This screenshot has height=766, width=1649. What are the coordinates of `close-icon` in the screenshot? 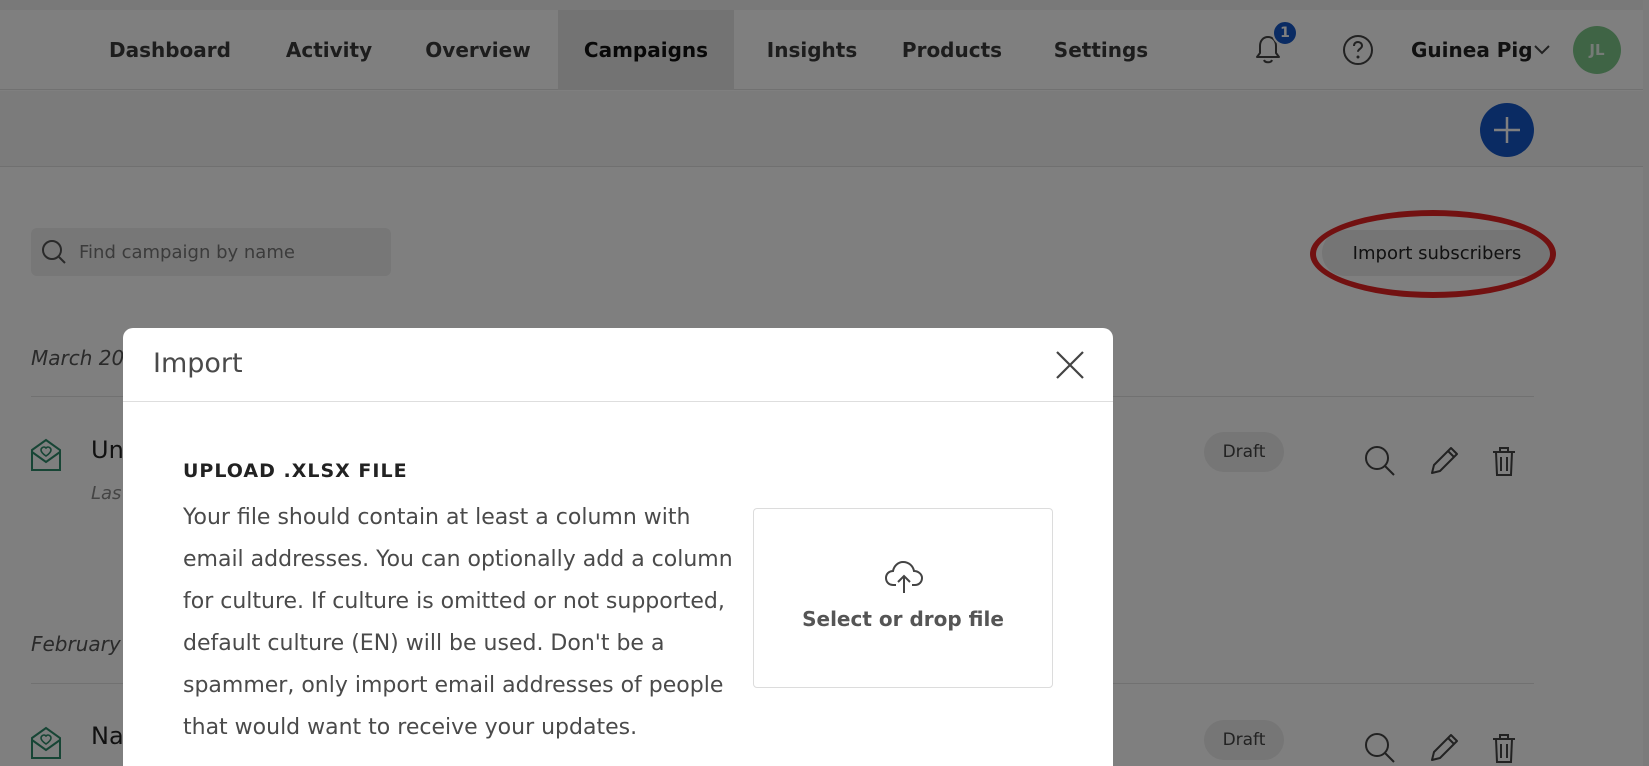 It's located at (1070, 365).